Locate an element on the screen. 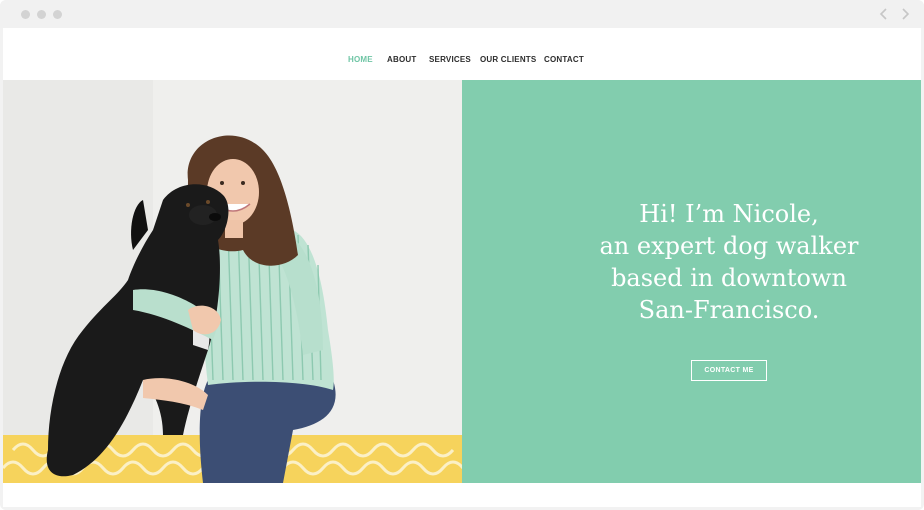  nav-our-clients: OUR CLIENTS is located at coordinates (508, 59).